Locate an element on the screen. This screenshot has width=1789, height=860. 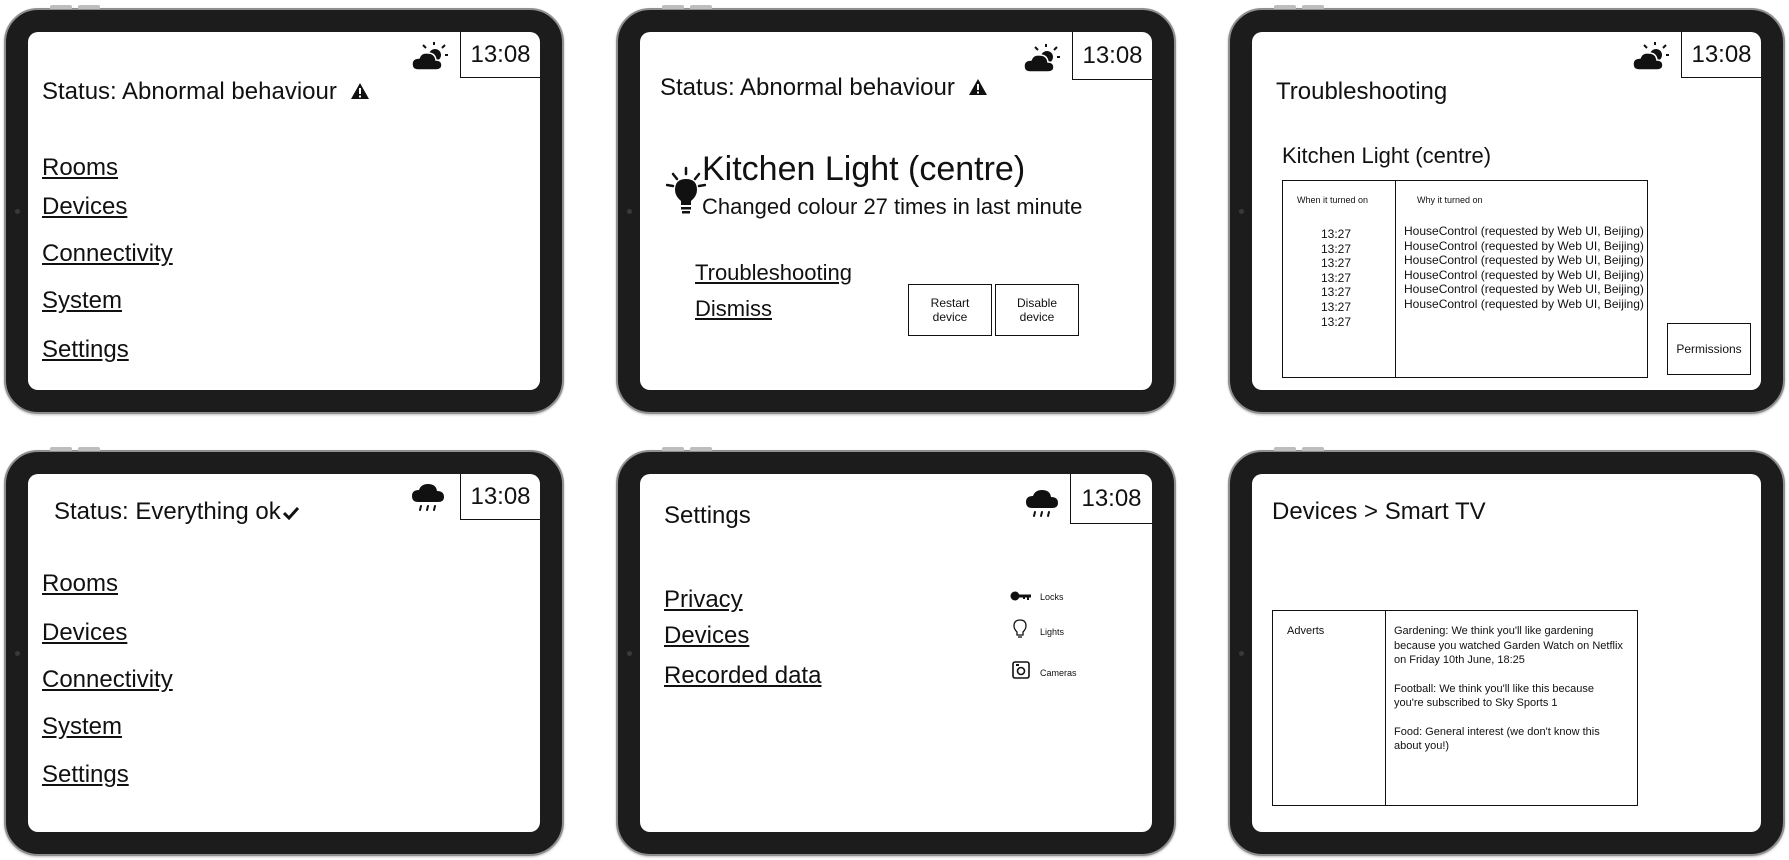
troubleshooting-link: Troubleshooting is located at coordinates (773, 273).